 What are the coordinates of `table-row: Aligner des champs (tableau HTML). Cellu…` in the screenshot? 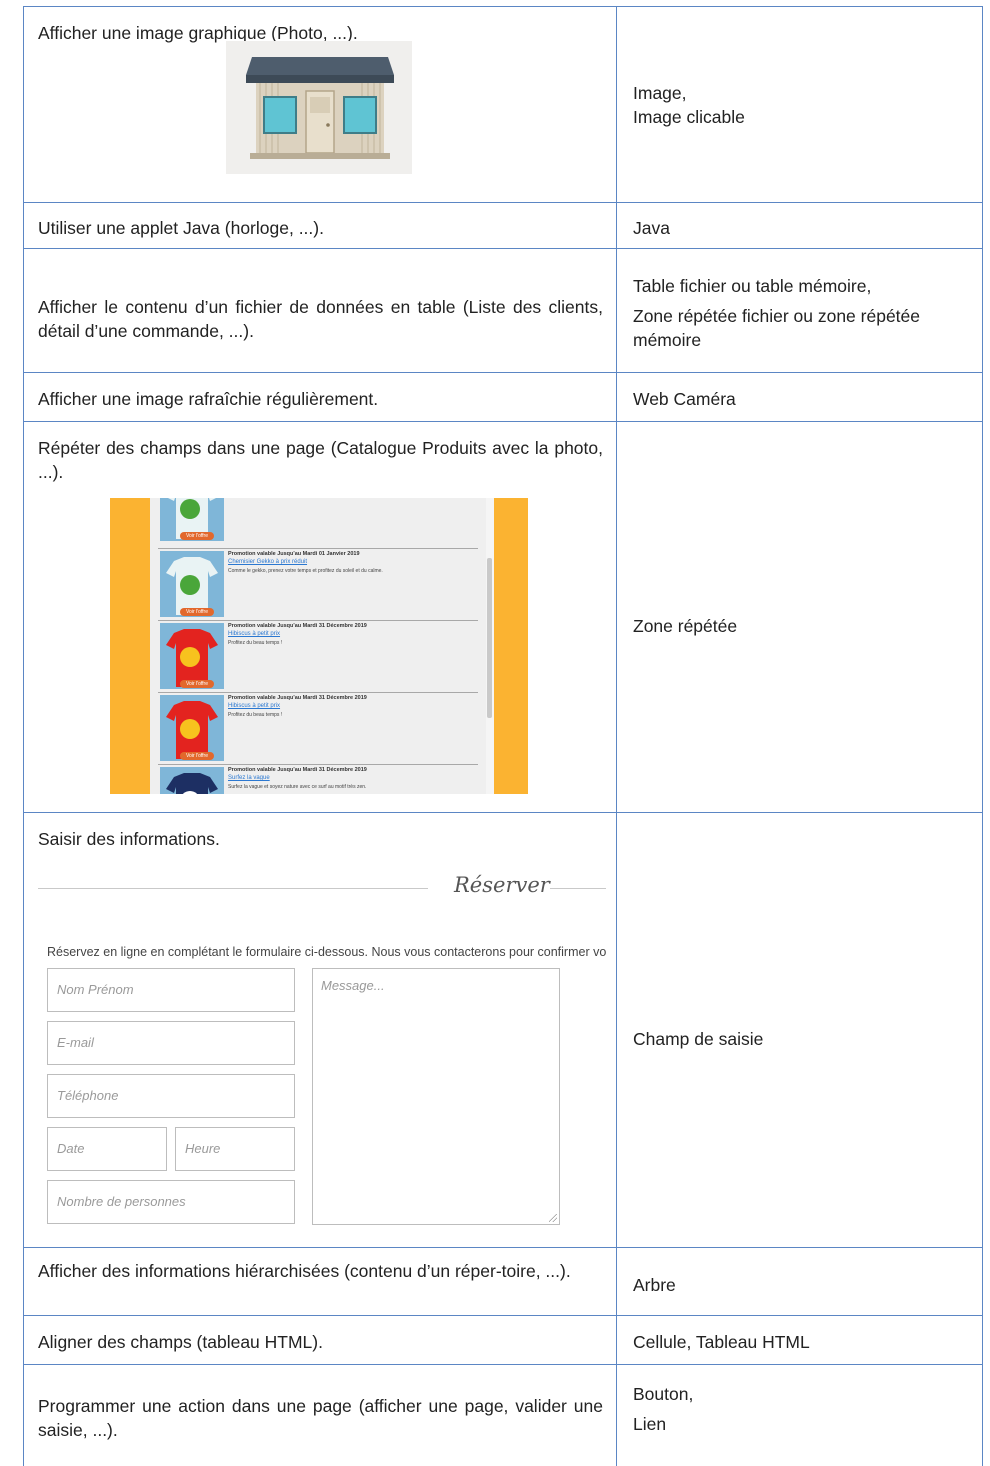 It's located at (503, 1340).